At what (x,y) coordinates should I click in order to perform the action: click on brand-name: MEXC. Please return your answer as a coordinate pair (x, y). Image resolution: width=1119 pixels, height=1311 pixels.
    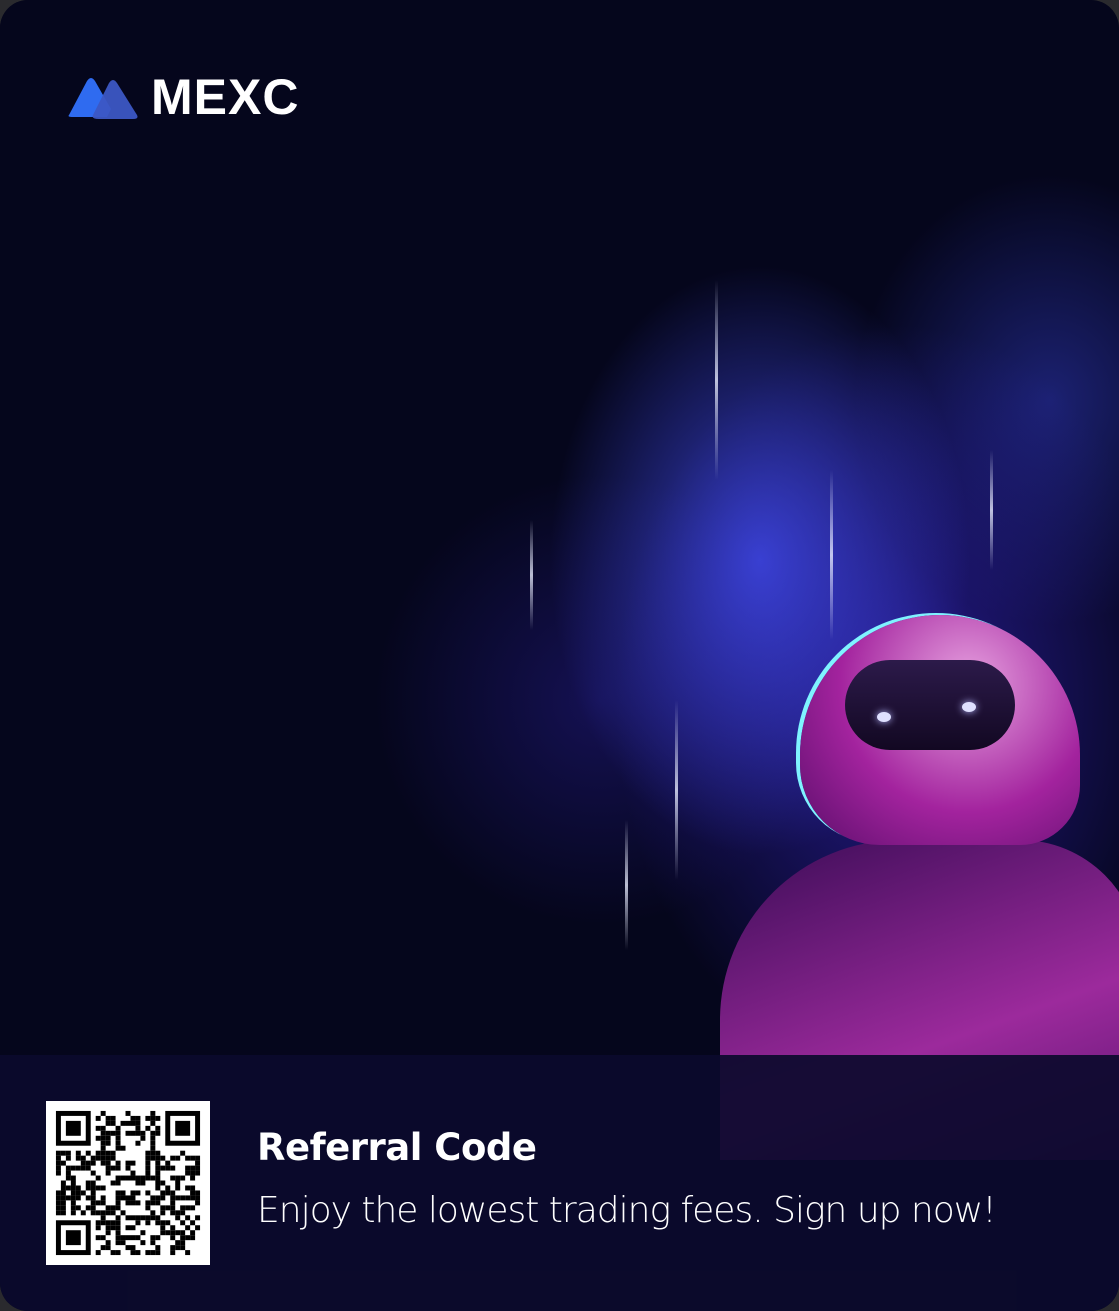
    Looking at the image, I should click on (225, 97).